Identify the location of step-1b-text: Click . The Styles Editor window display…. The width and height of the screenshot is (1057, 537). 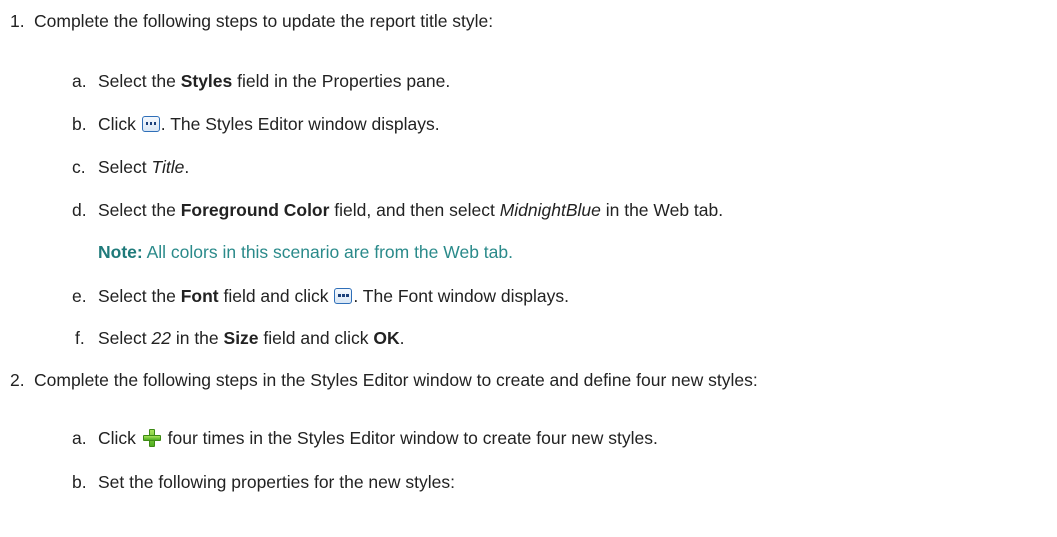
(269, 124).